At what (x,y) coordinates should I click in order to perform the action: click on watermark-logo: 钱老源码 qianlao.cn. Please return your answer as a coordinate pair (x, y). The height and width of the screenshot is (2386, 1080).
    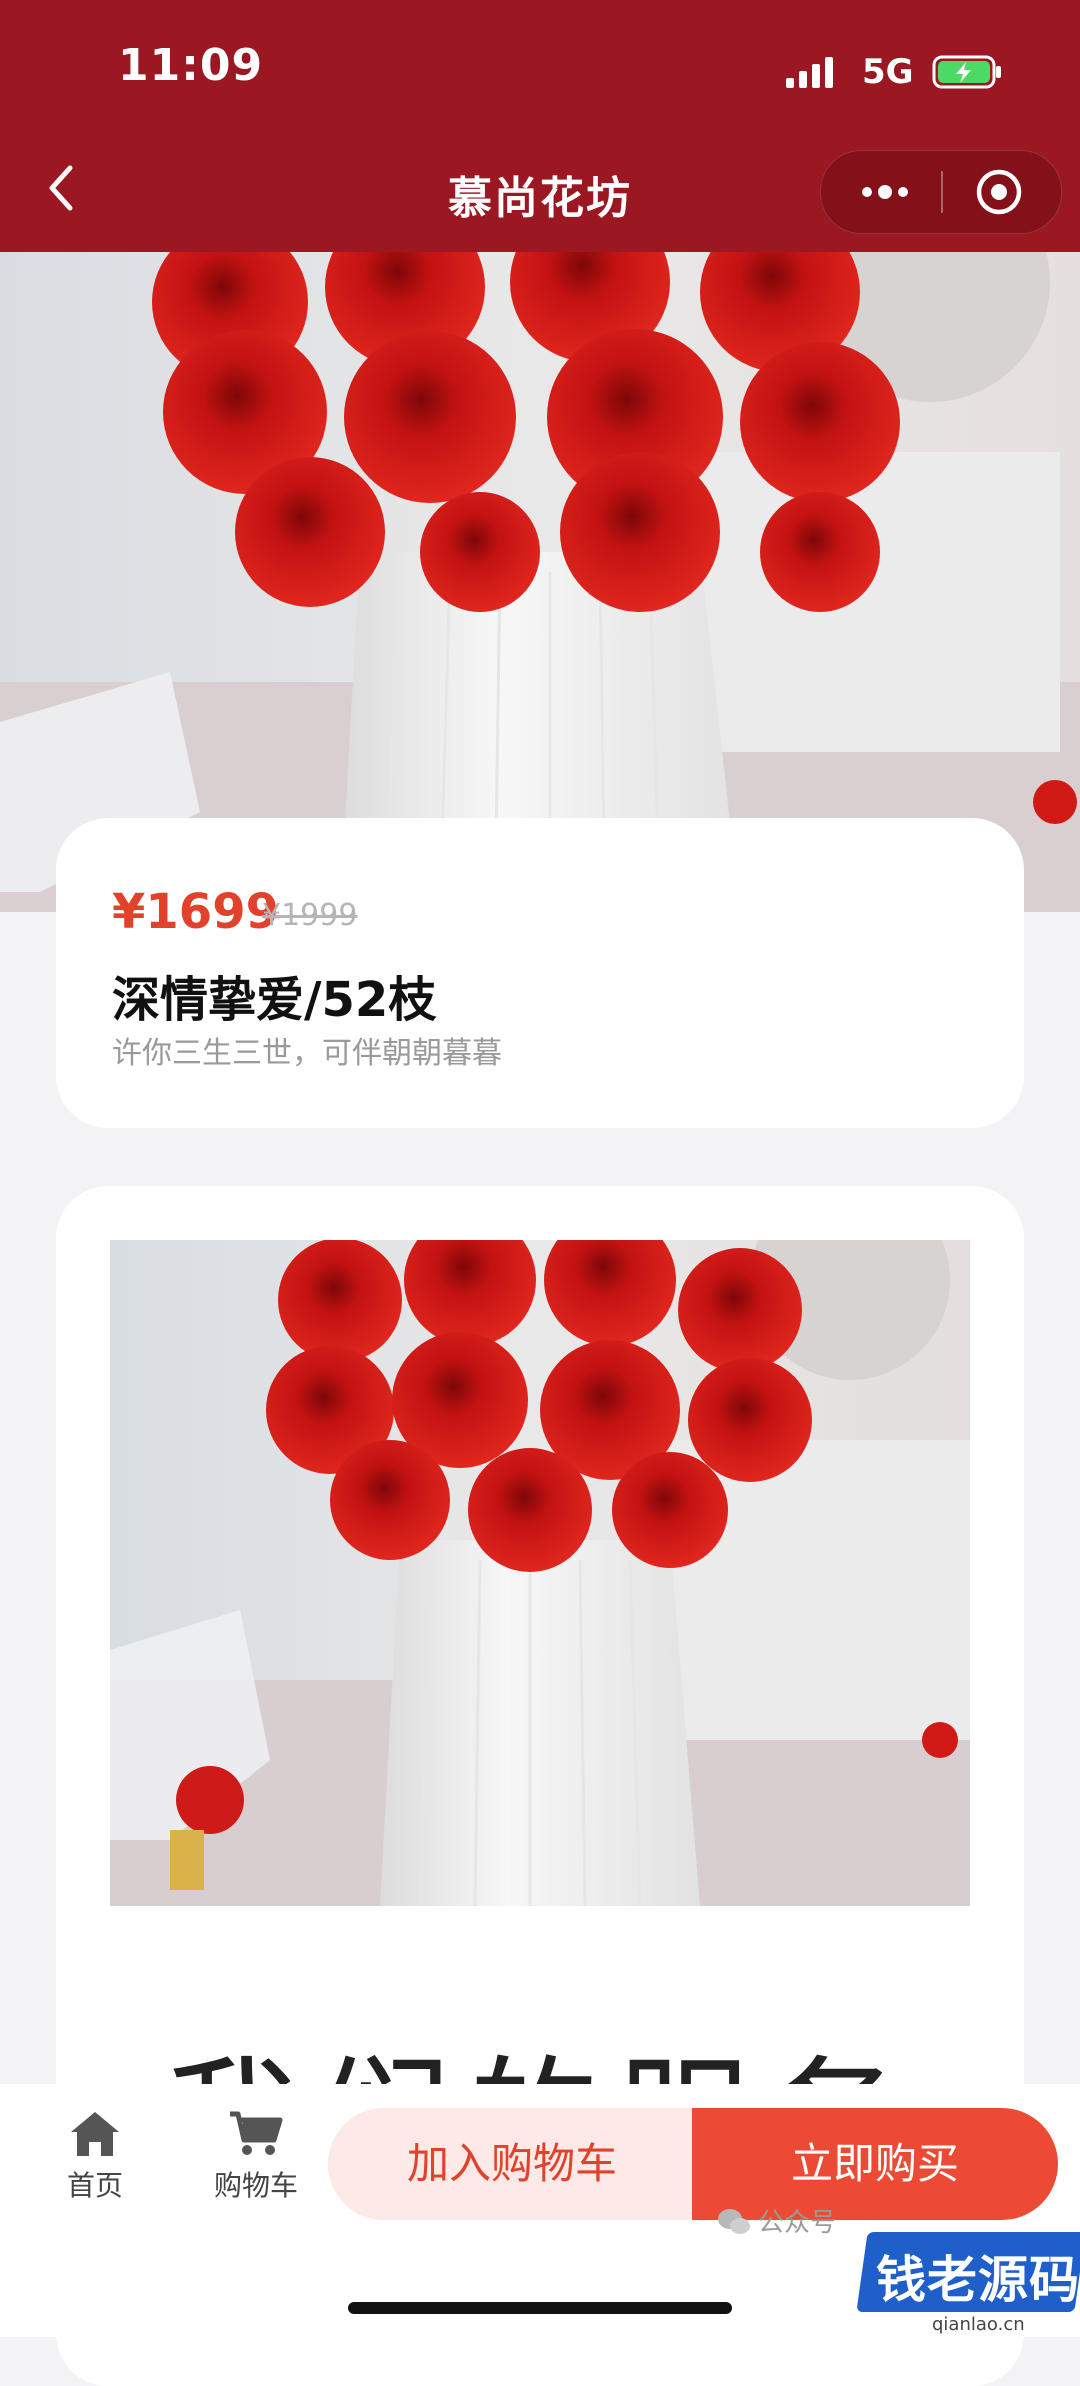
    Looking at the image, I should click on (968, 2284).